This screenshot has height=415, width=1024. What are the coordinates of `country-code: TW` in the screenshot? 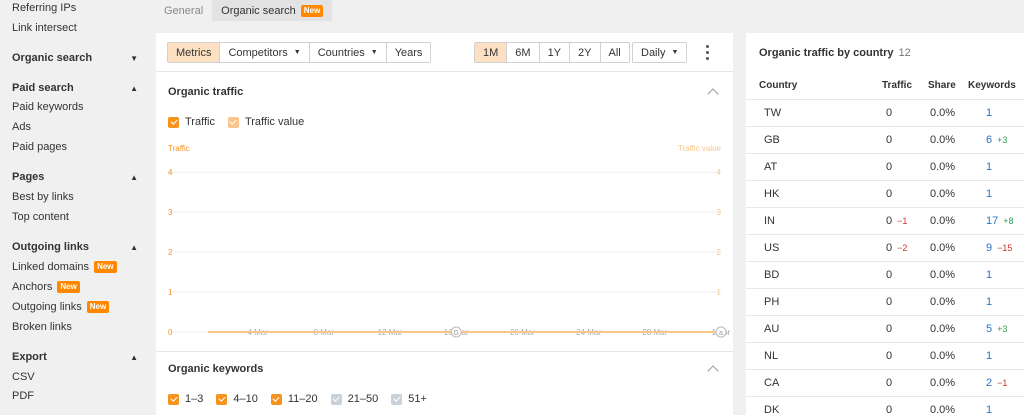 It's located at (772, 113).